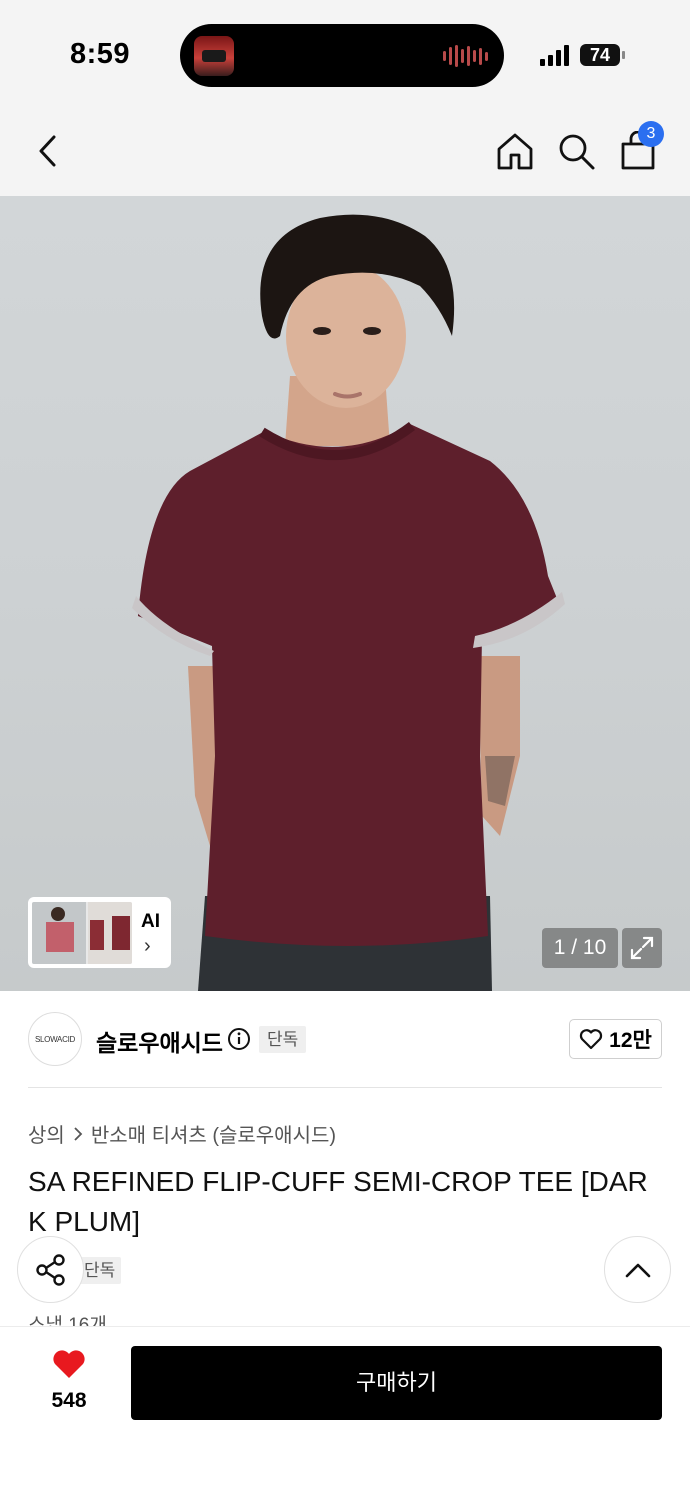 The image size is (690, 1500). What do you see at coordinates (147, 946) in the screenshot?
I see `chevron-right-icon: ›` at bounding box center [147, 946].